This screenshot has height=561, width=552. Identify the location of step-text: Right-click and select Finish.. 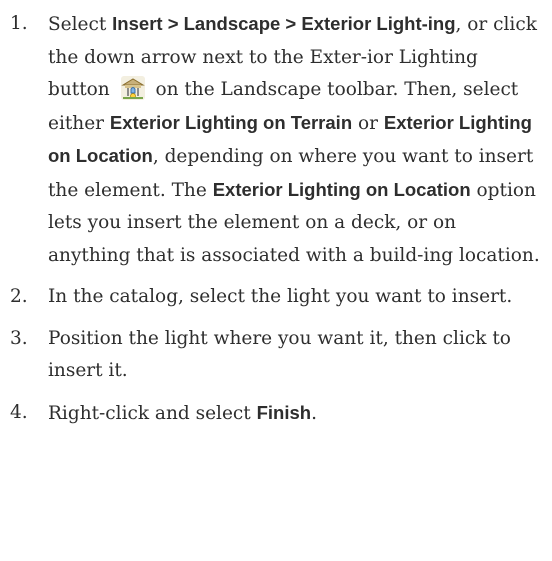
(182, 412).